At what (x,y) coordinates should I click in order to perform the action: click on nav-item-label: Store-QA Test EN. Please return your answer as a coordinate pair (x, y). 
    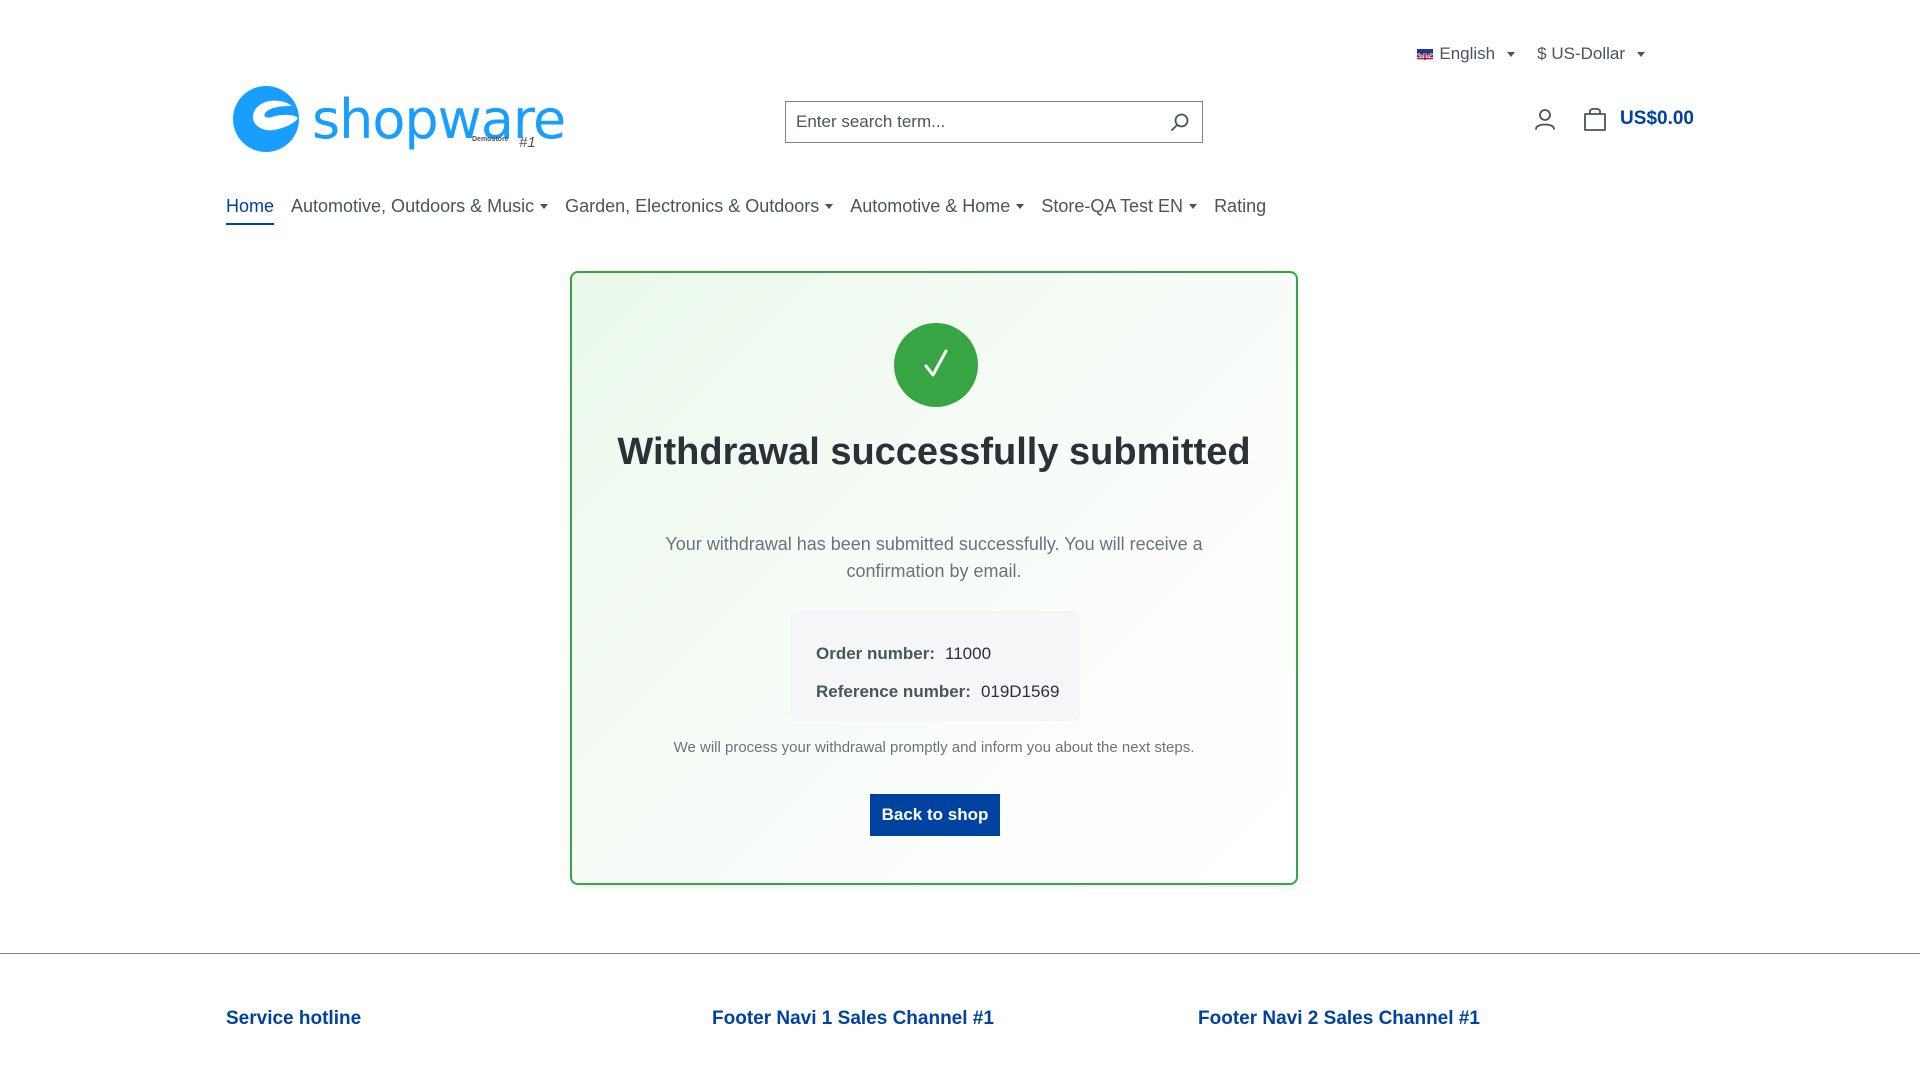
    Looking at the image, I should click on (1112, 206).